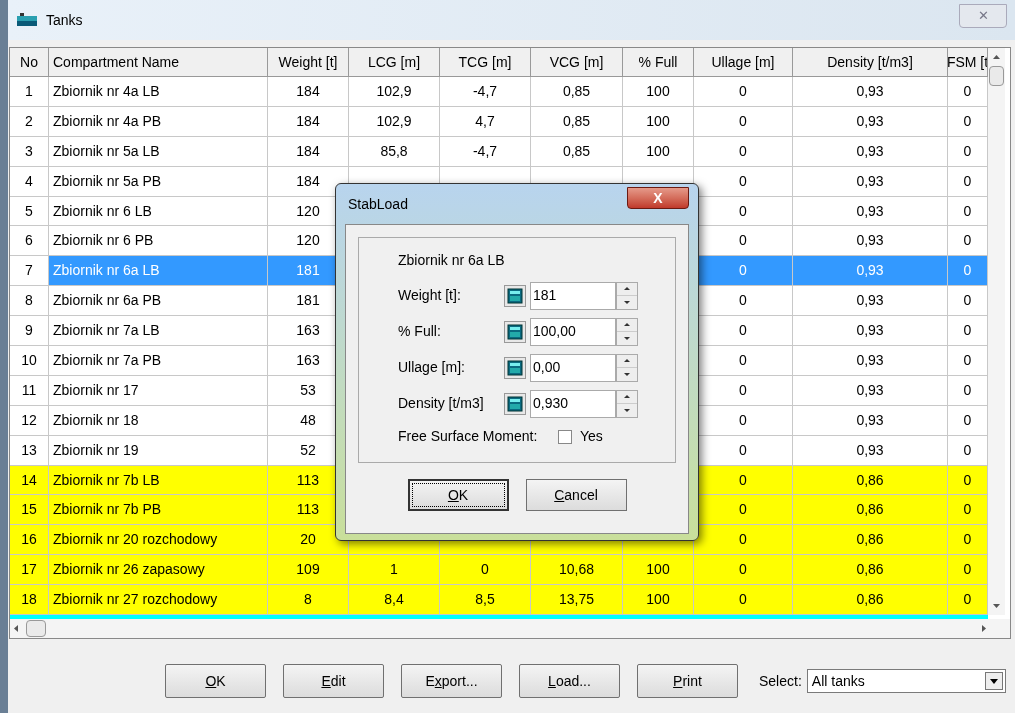  Describe the element at coordinates (29, 301) in the screenshot. I see `table-cell: 8` at that location.